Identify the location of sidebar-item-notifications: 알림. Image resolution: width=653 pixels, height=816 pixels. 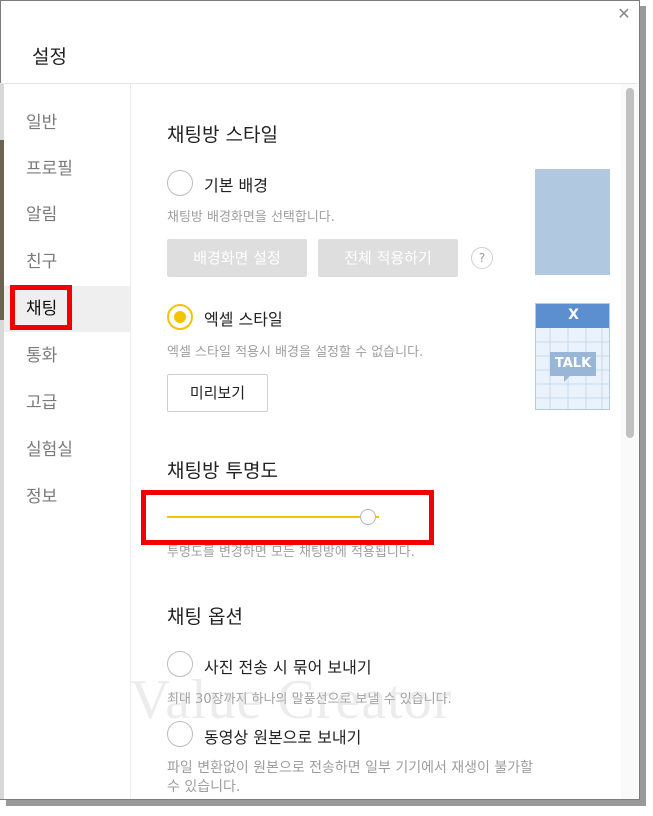
(67, 215).